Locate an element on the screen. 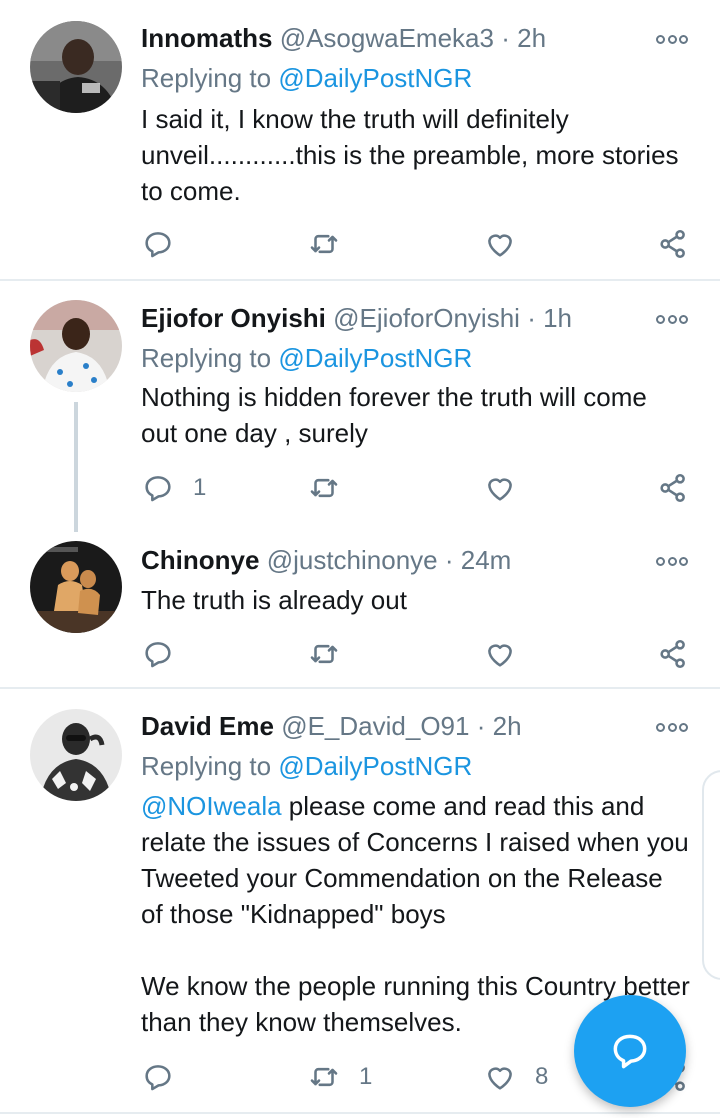 Image resolution: width=720 pixels, height=1118 pixels. retweet-count: 1 is located at coordinates (366, 1076).